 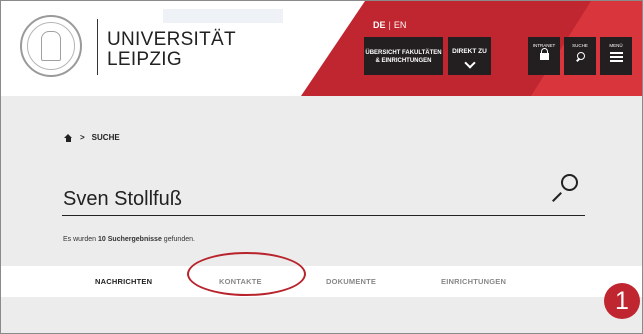 I want to click on chevron-down-icon, so click(x=469, y=63).